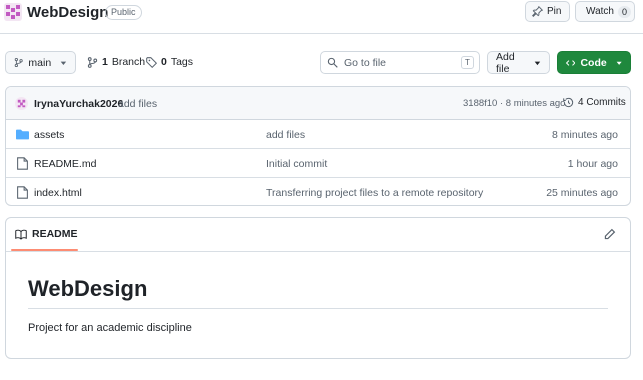 This screenshot has height=380, width=643. I want to click on file-name: assets, so click(49, 135).